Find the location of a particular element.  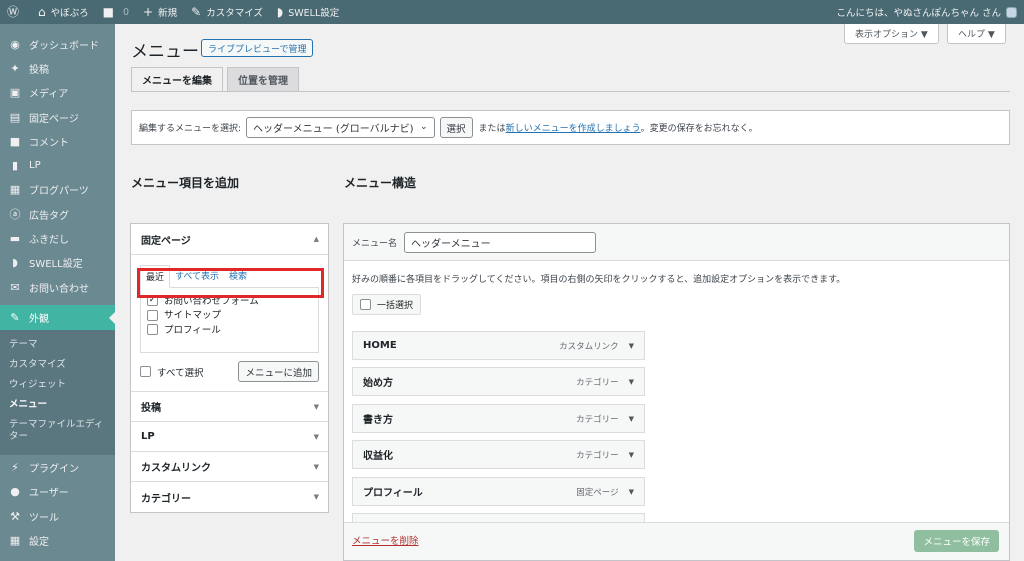

sidebar-item: ■ コメント is located at coordinates (57, 141).